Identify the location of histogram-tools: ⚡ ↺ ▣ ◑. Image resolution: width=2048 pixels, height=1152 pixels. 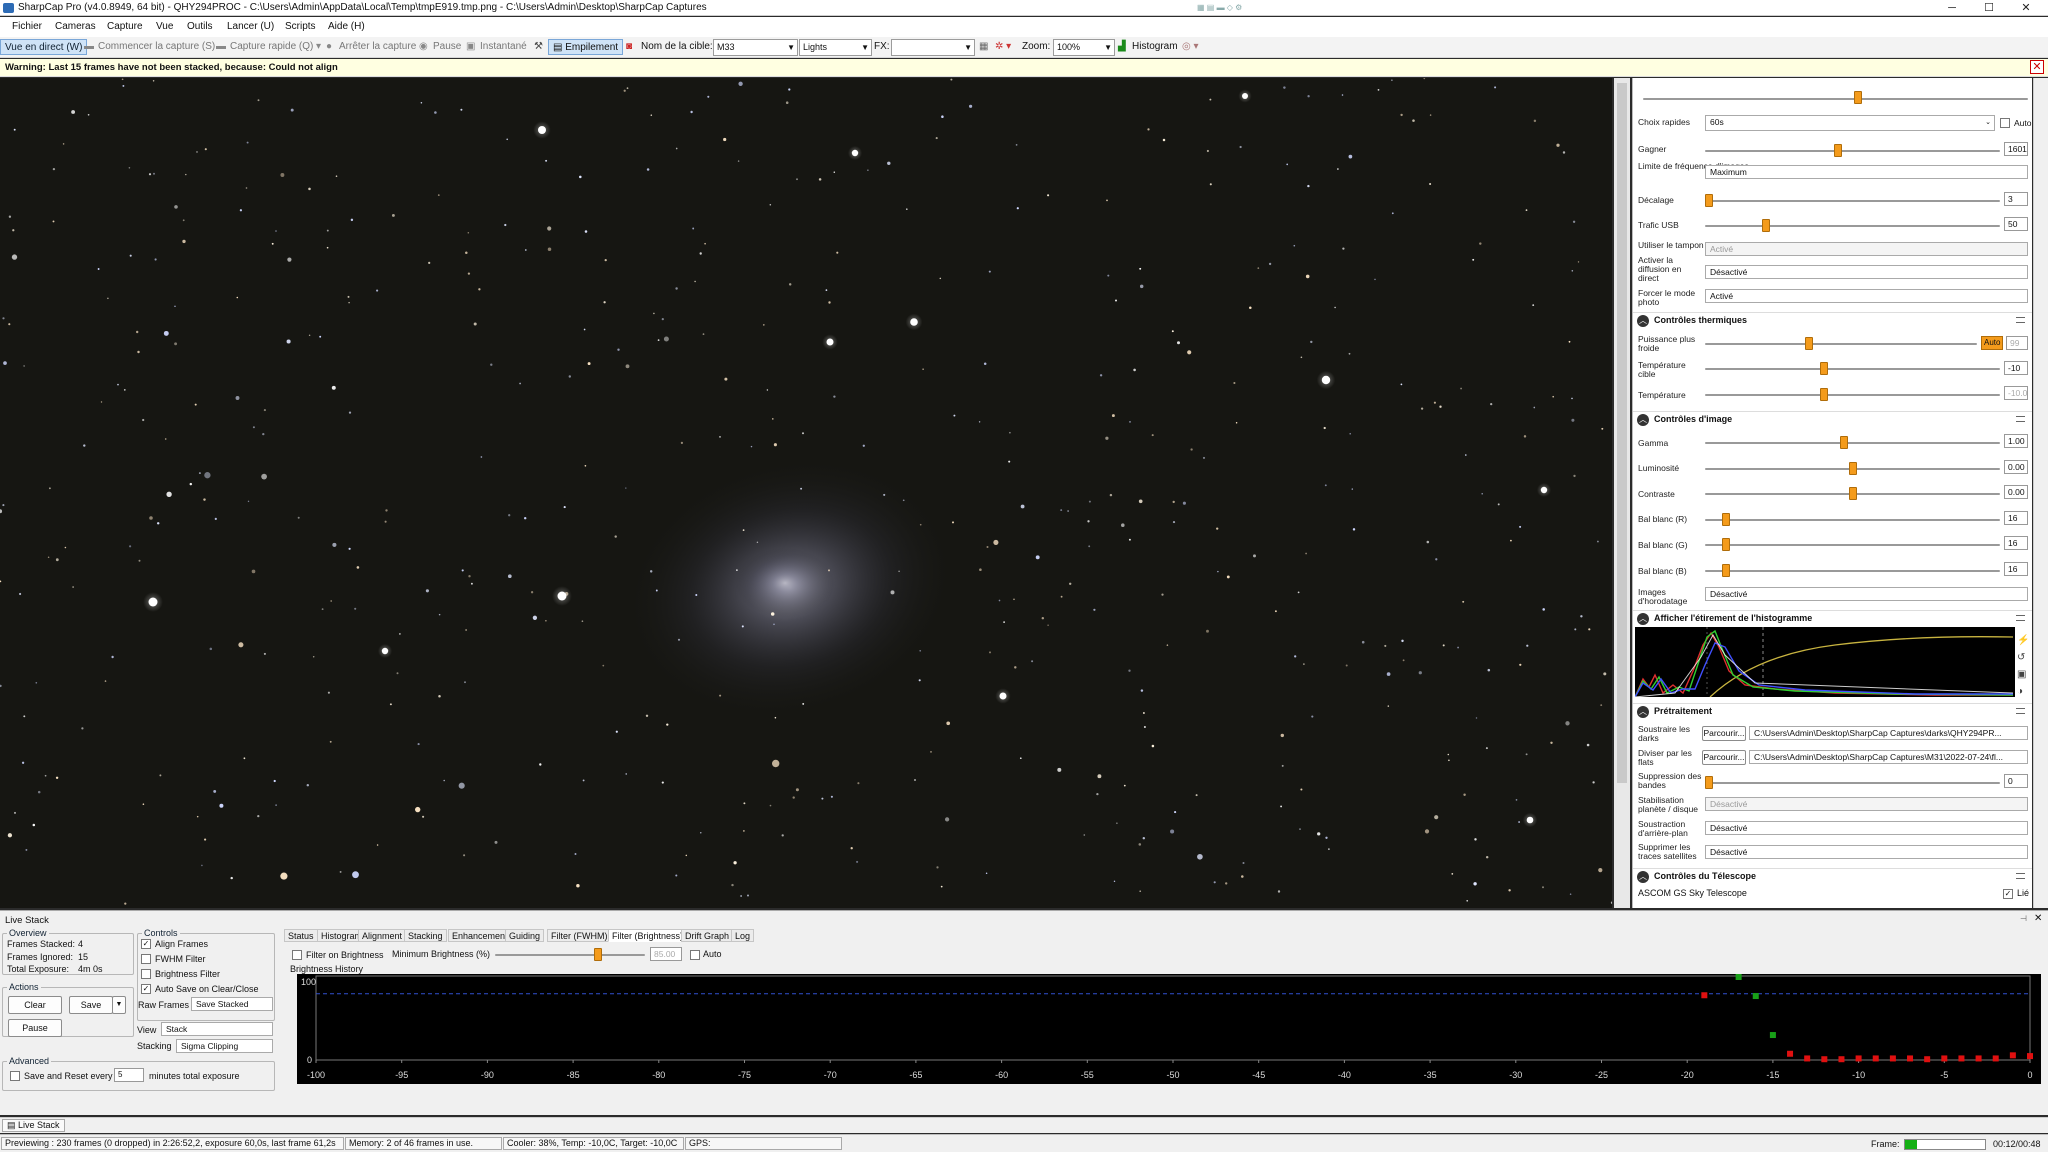
(2023, 666).